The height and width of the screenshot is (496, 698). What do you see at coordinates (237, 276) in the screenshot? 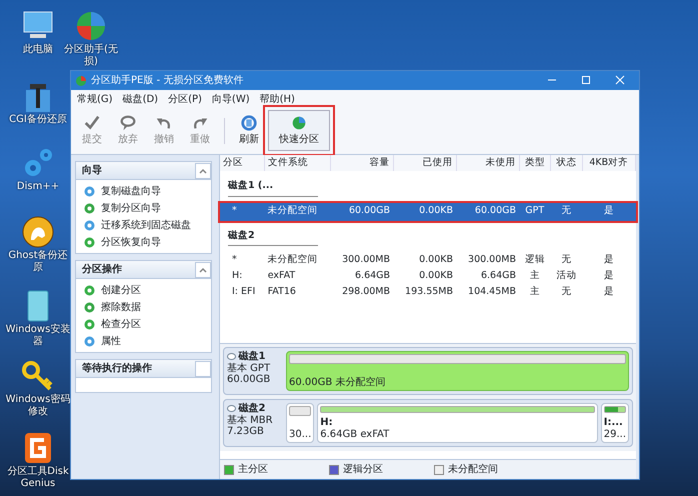
I see `table-cell-text: H:` at bounding box center [237, 276].